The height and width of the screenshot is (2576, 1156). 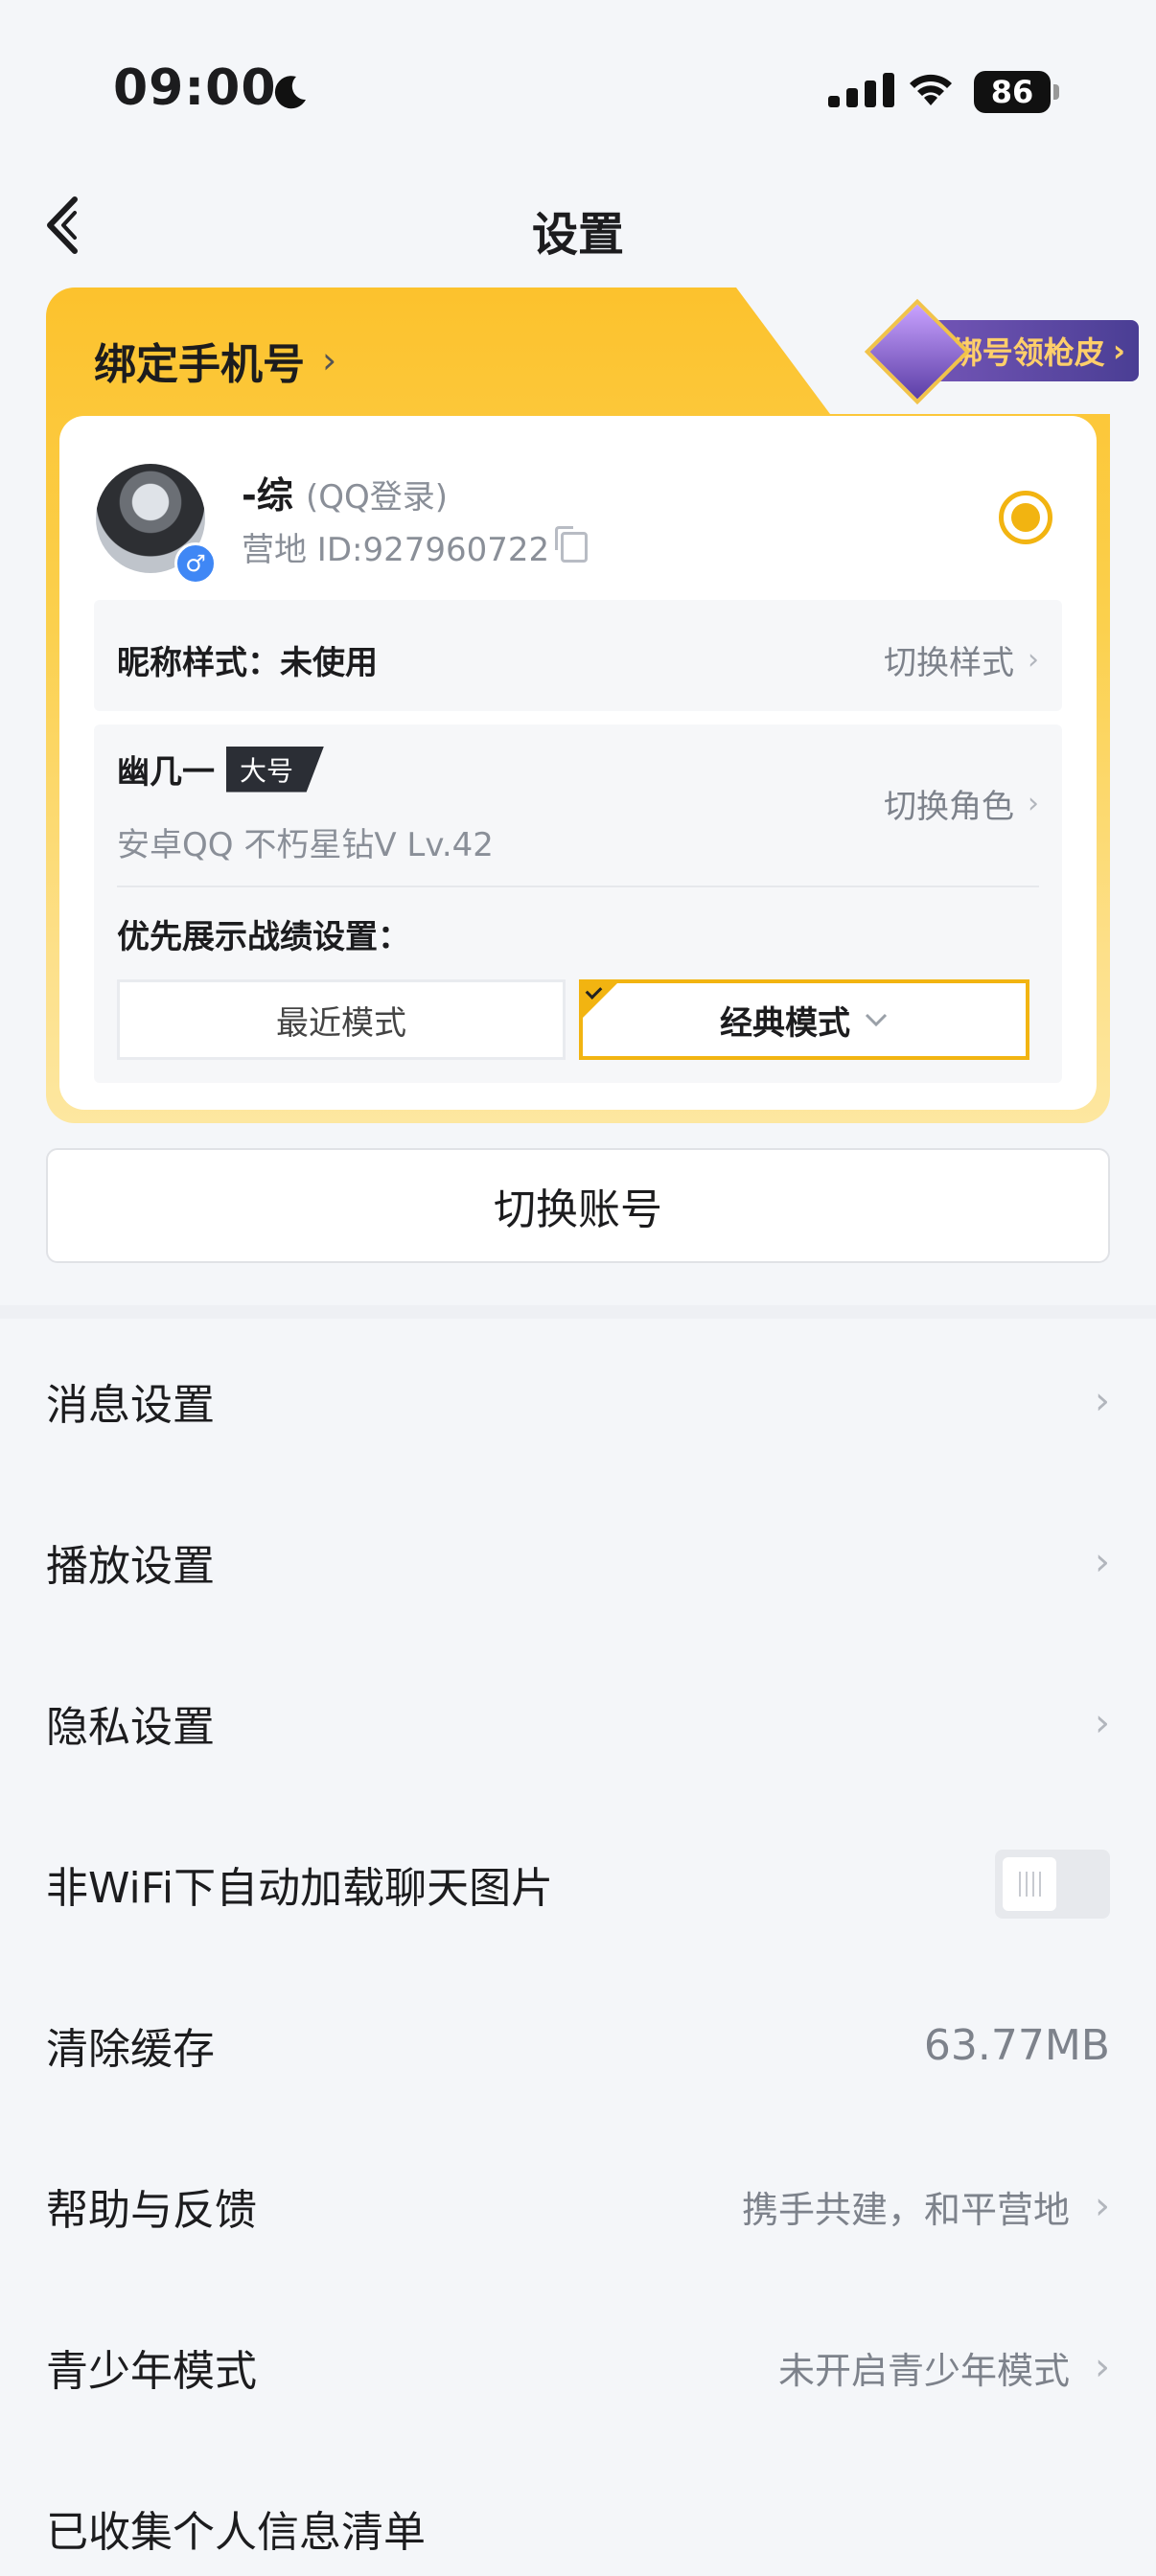 I want to click on battery-indicator: 86, so click(x=1016, y=92).